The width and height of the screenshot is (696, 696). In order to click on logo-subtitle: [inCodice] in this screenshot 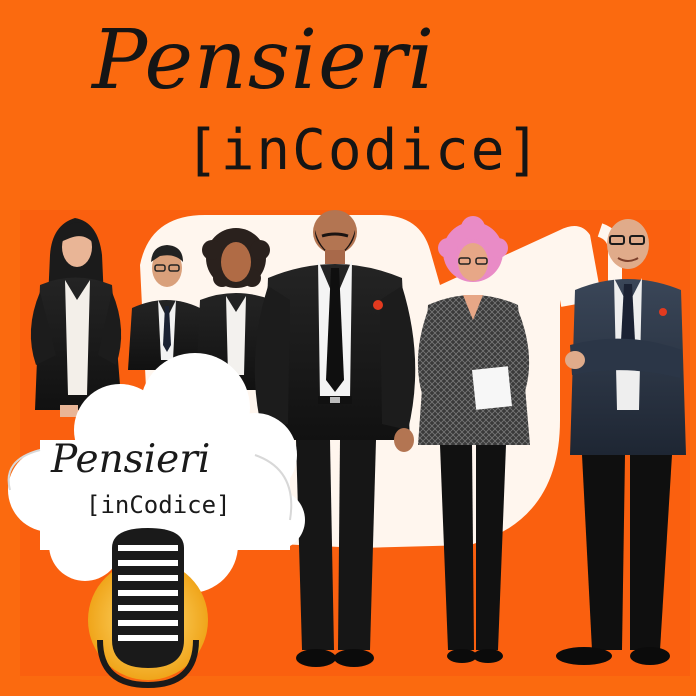, I will do `click(158, 505)`.